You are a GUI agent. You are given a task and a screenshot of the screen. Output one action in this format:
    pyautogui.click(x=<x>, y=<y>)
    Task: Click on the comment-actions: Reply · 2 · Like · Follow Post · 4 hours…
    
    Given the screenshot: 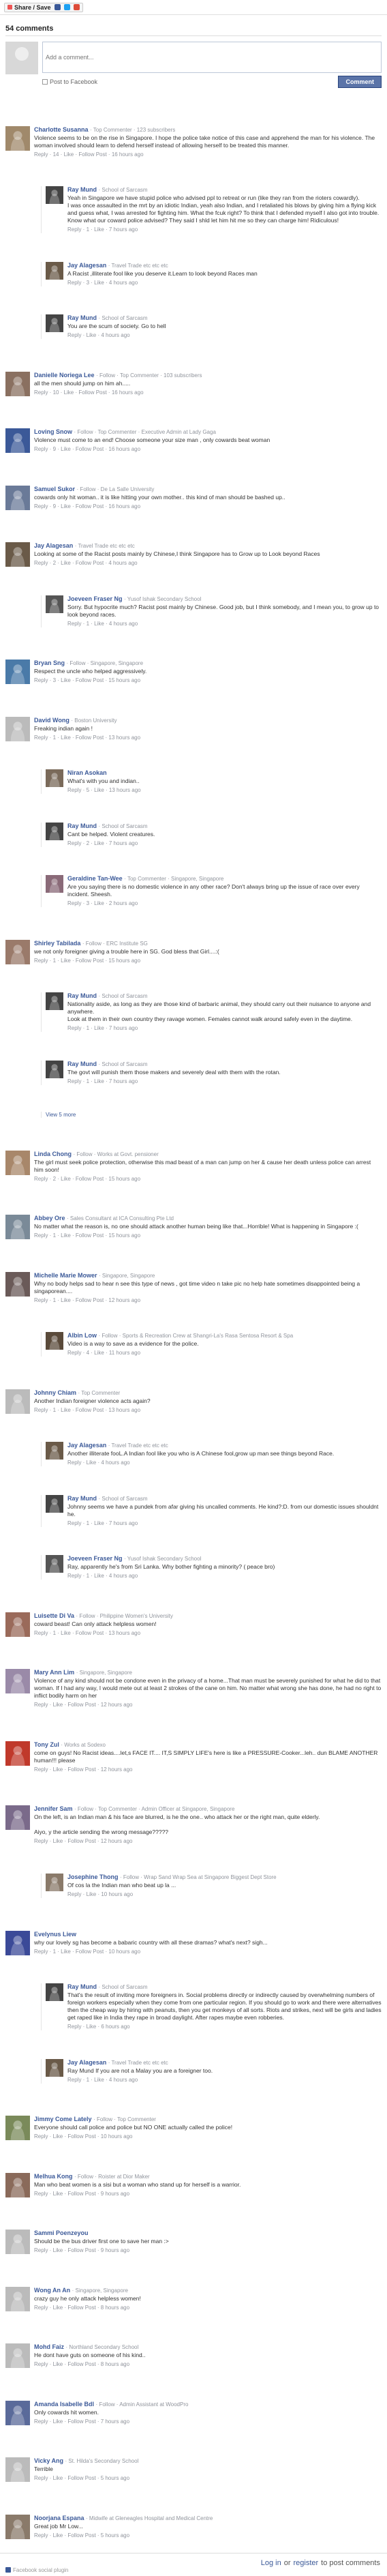 What is the action you would take?
    pyautogui.click(x=208, y=563)
    